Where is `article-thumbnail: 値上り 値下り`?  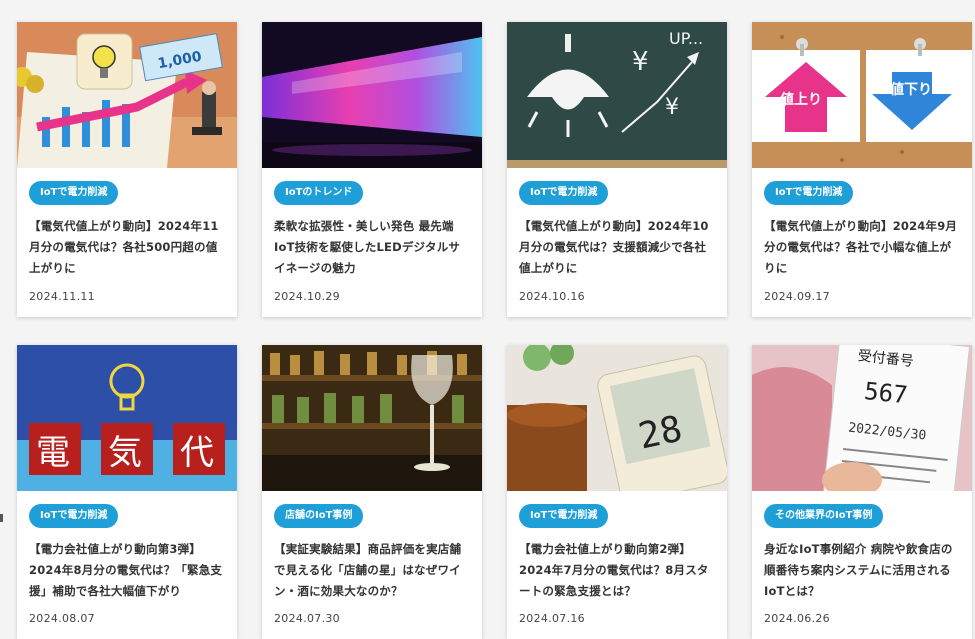 article-thumbnail: 値上り 値下り is located at coordinates (862, 95).